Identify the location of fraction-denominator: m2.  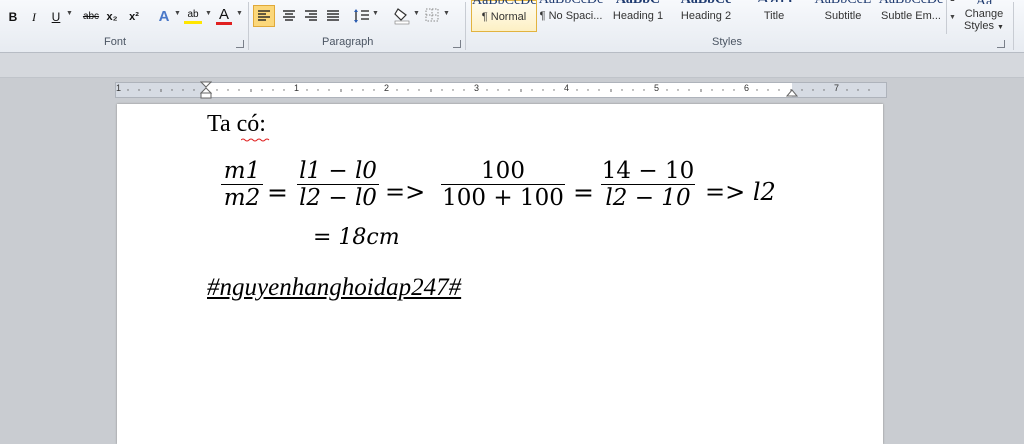
(242, 197).